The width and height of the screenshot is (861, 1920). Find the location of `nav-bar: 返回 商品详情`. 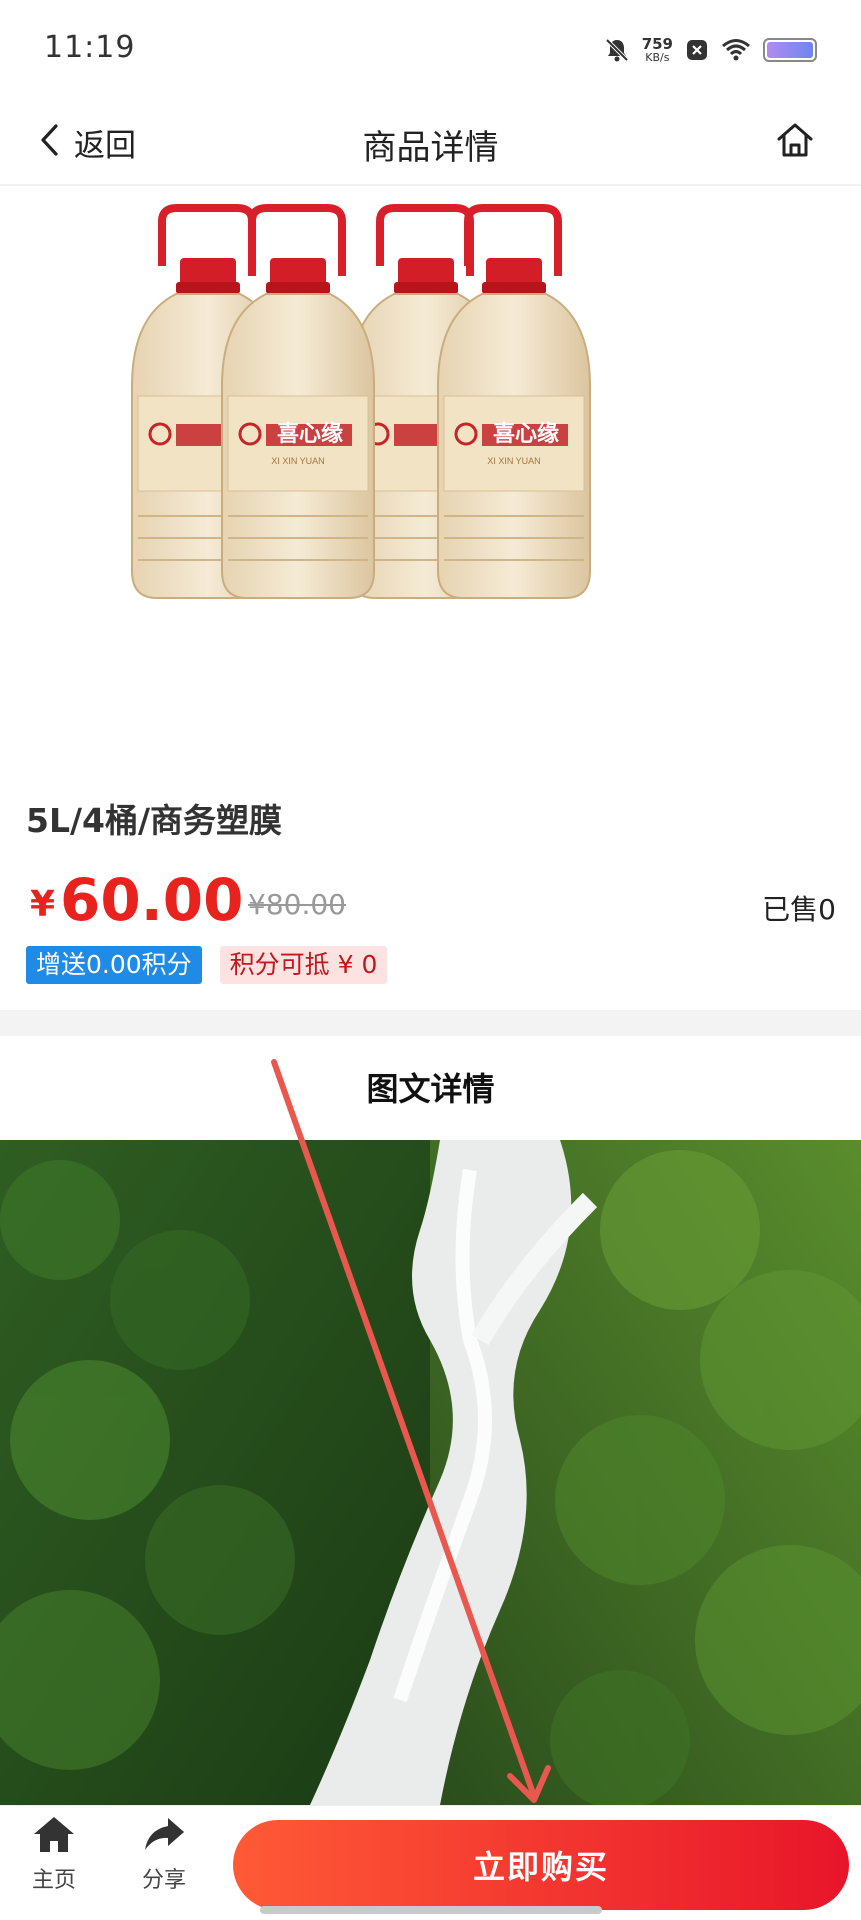

nav-bar: 返回 商品详情 is located at coordinates (430, 142).